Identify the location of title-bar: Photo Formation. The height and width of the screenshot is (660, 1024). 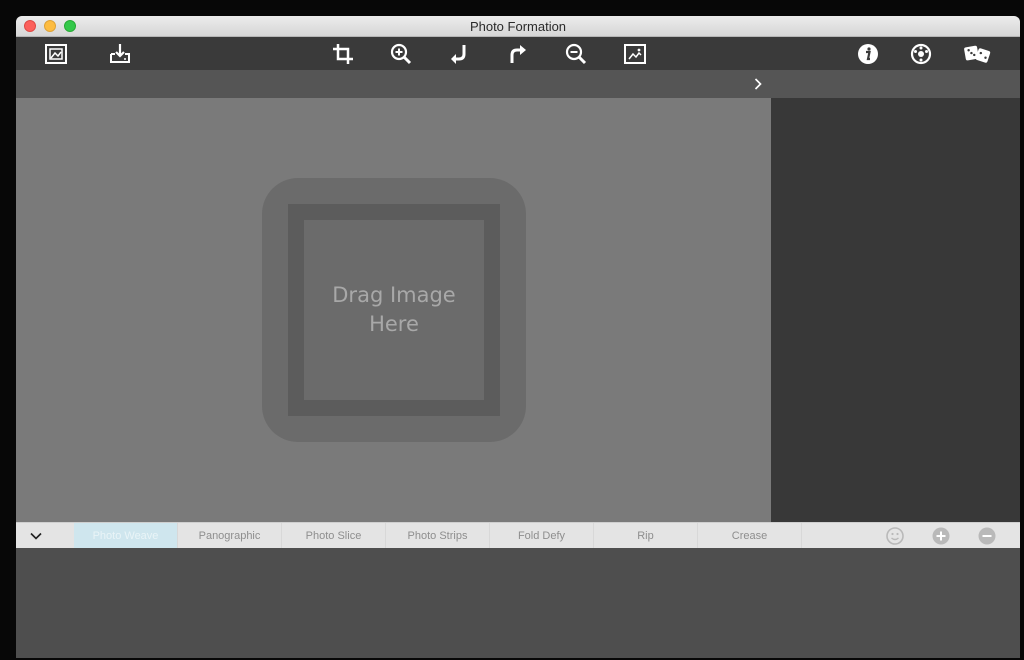
(518, 26).